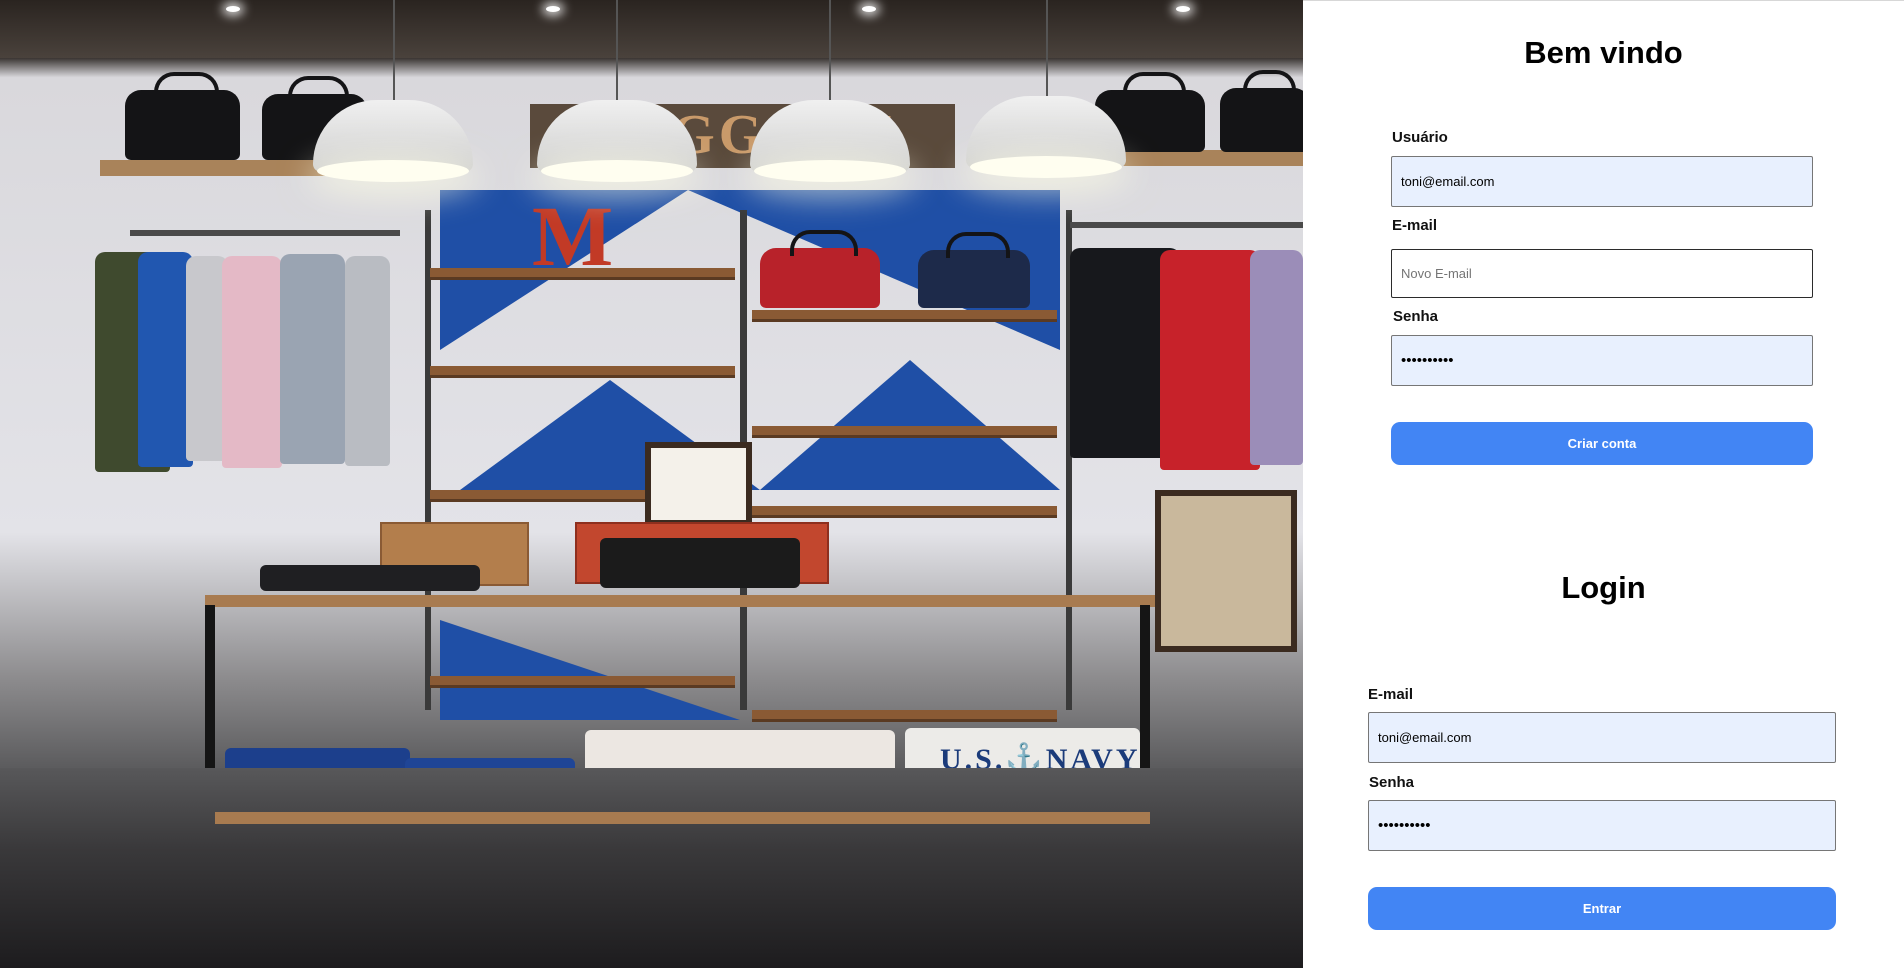 The height and width of the screenshot is (969, 1904). Describe the element at coordinates (1603, 587) in the screenshot. I see `login-title: Login` at that location.